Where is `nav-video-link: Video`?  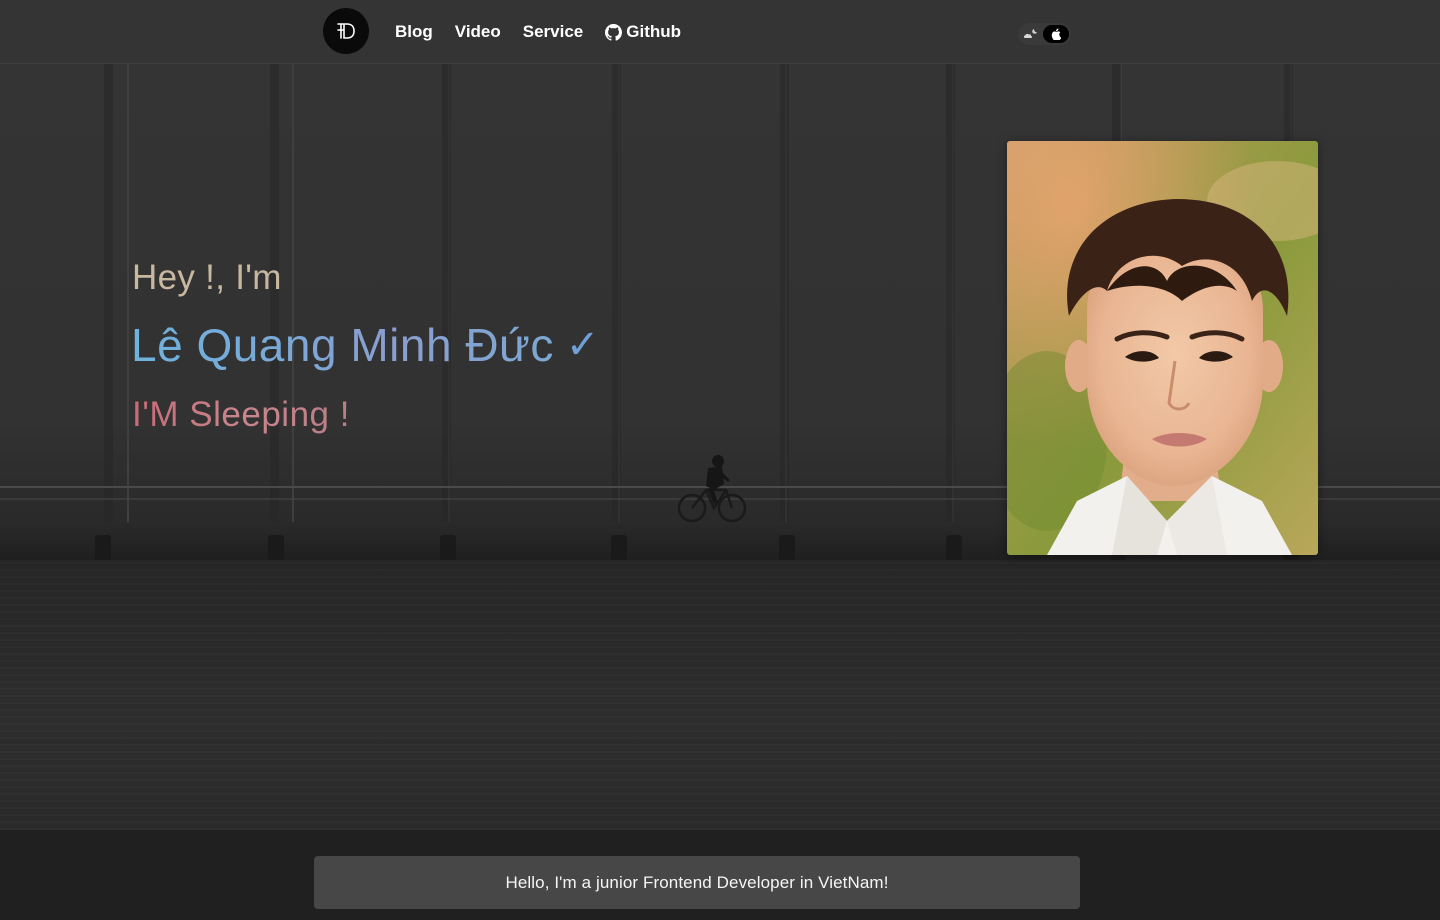 nav-video-link: Video is located at coordinates (478, 32).